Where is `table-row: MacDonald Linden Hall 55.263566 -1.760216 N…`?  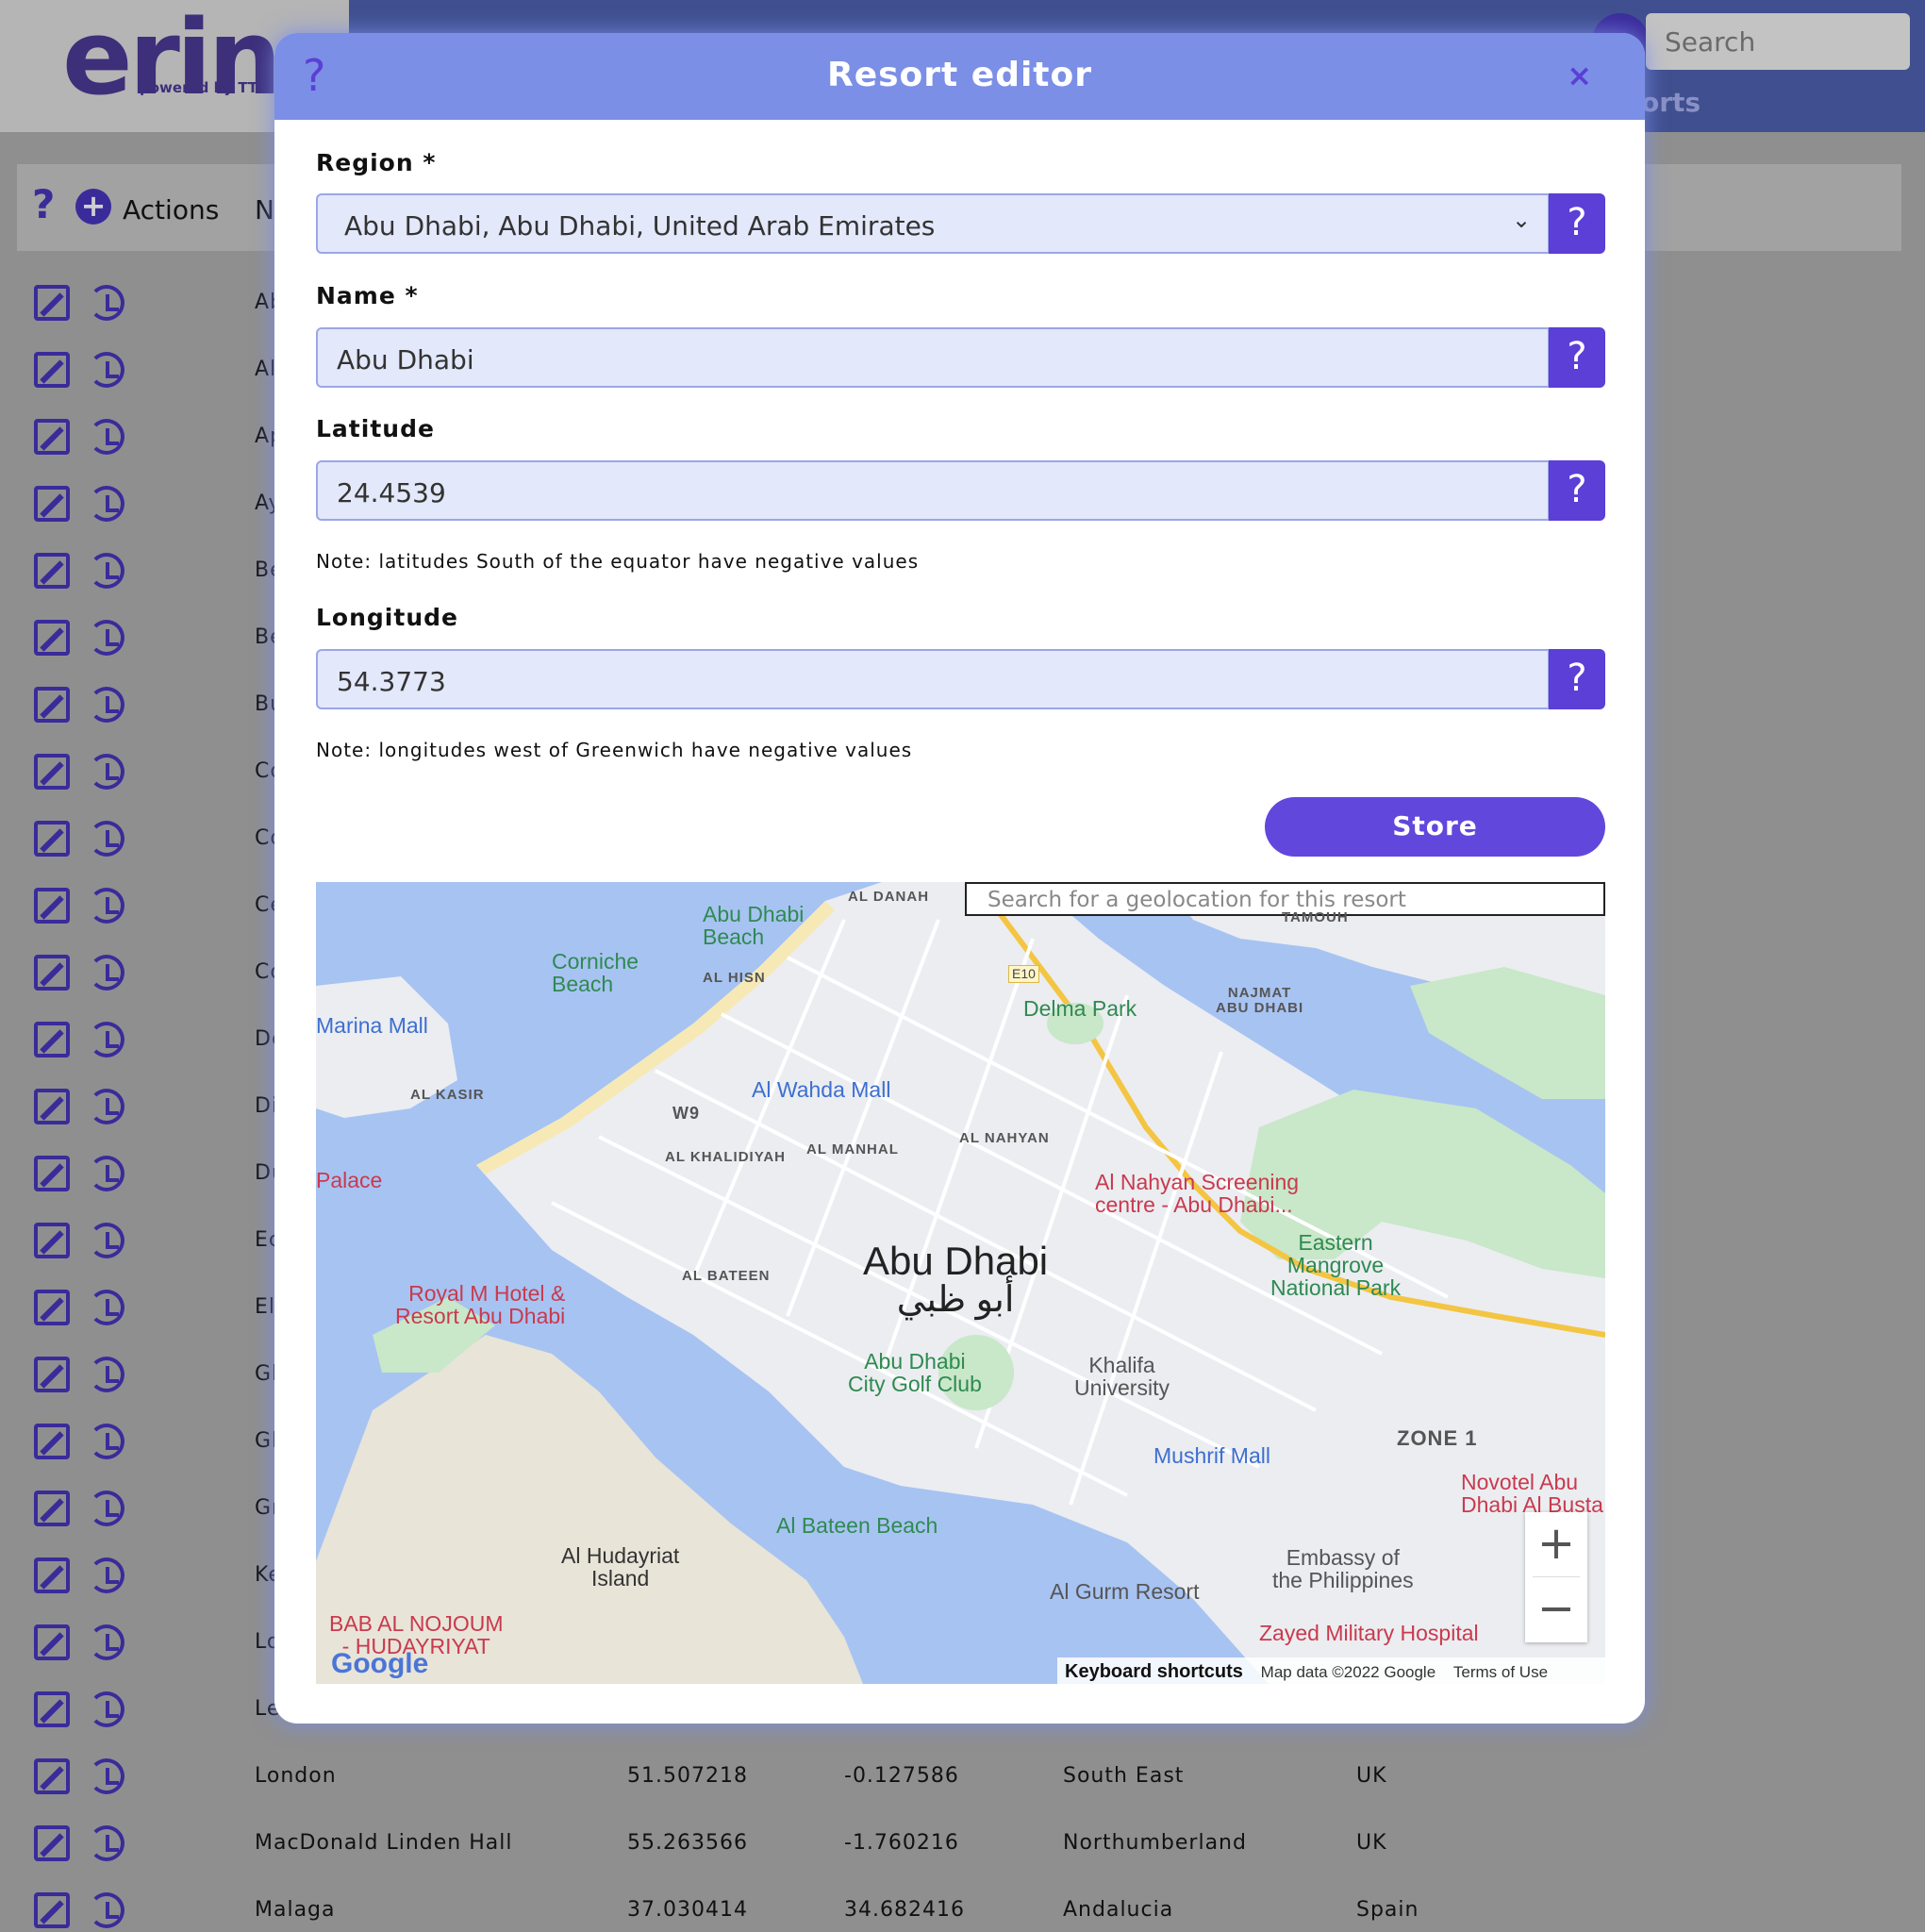
table-row: MacDonald Linden Hall 55.263566 -1.760216 N… is located at coordinates (962, 1851).